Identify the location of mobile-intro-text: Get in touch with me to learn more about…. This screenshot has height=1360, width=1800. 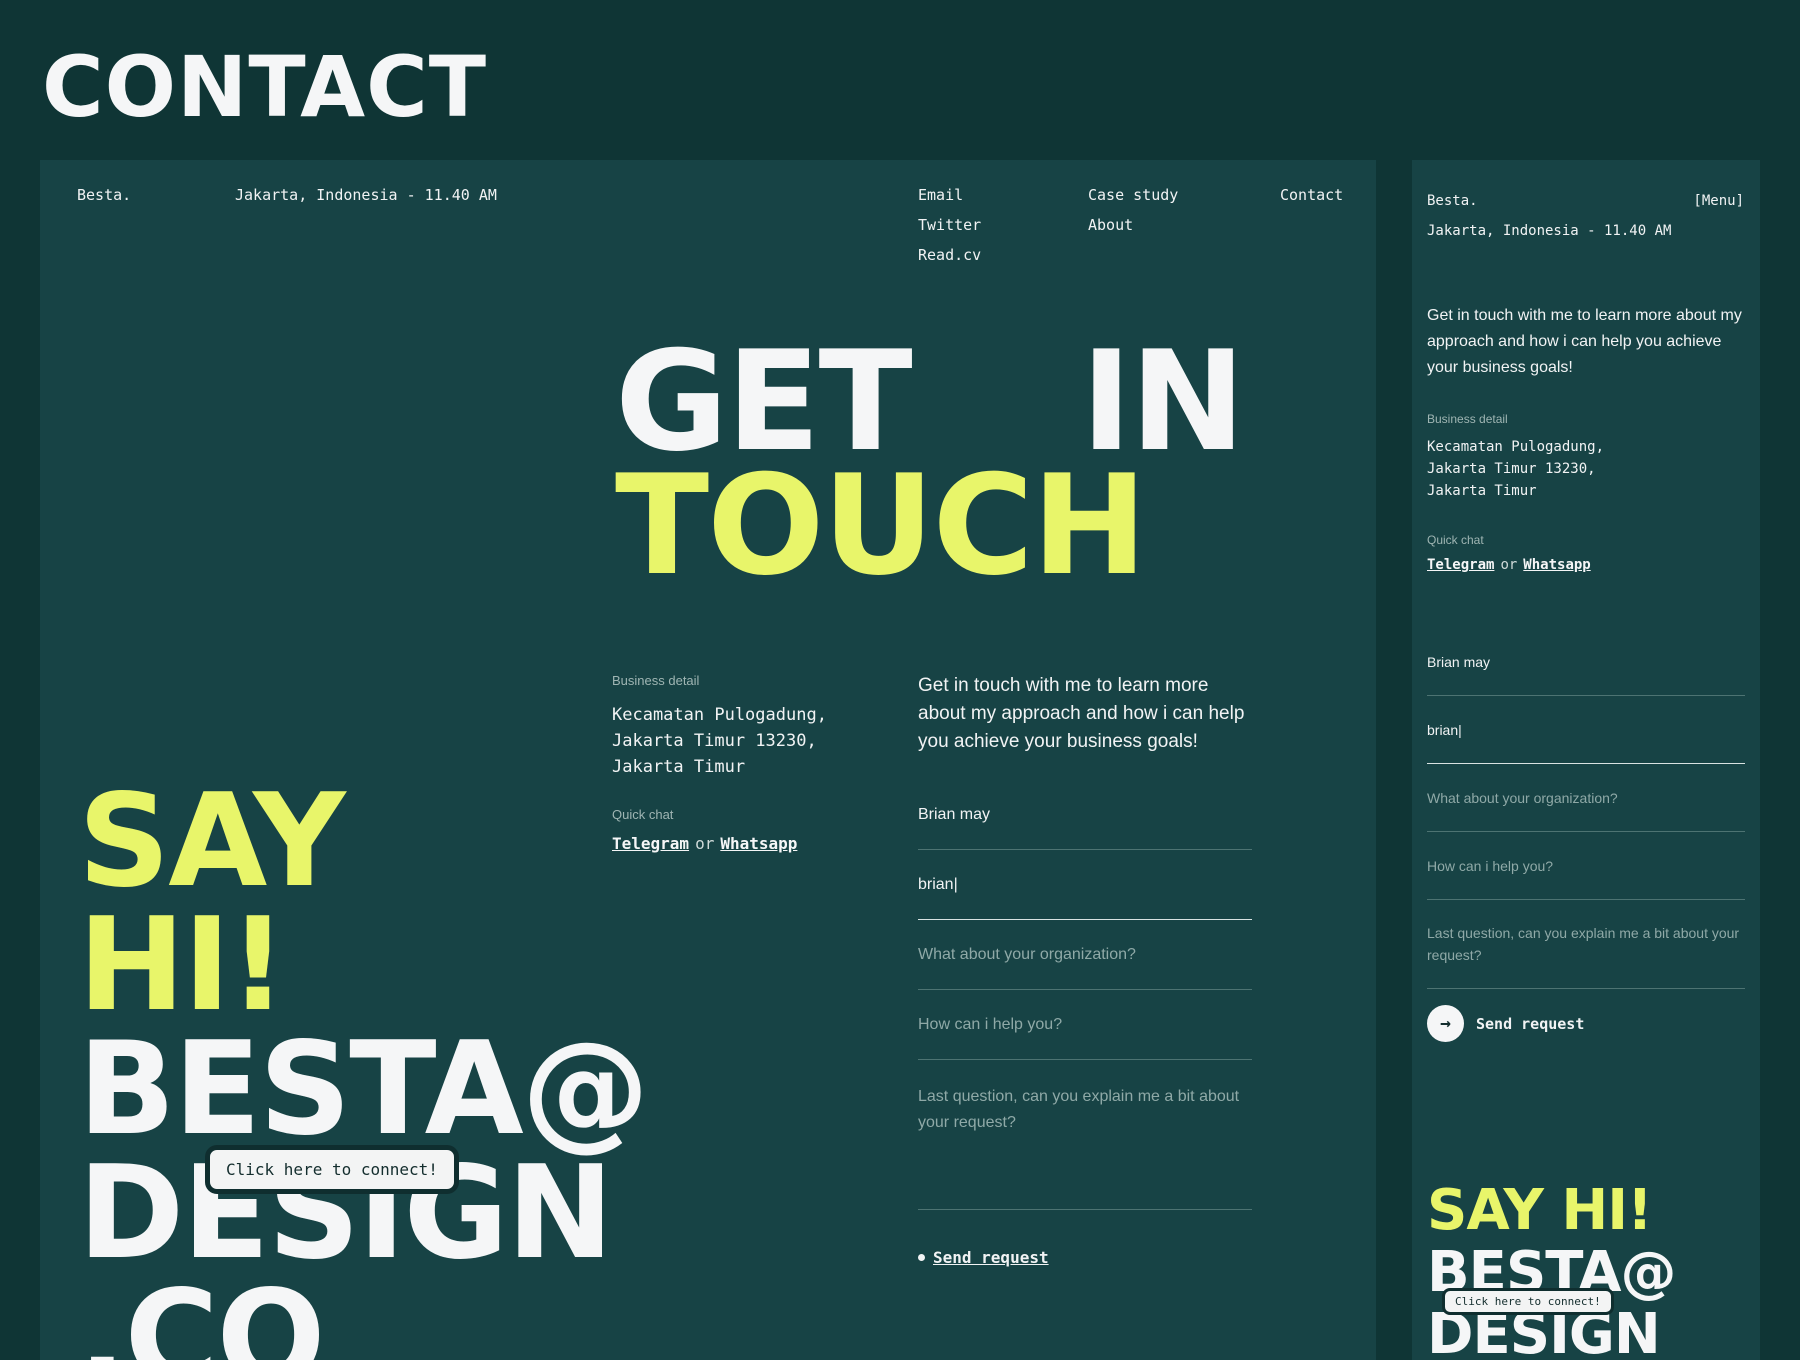
(1584, 341).